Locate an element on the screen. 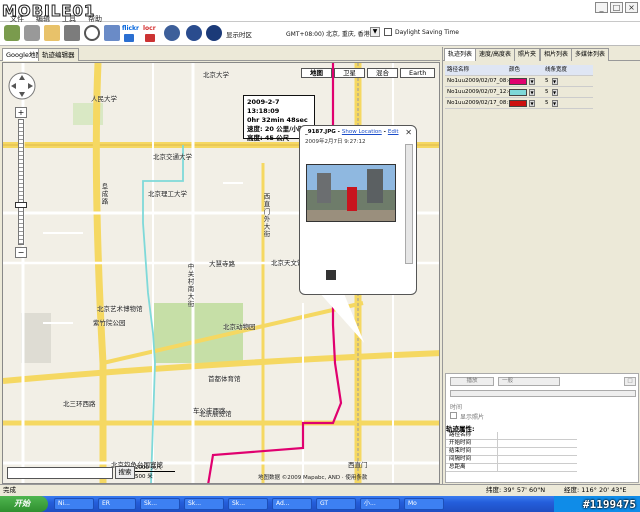 This screenshot has width=640, height=512. taskbar-item: Mo is located at coordinates (424, 504).